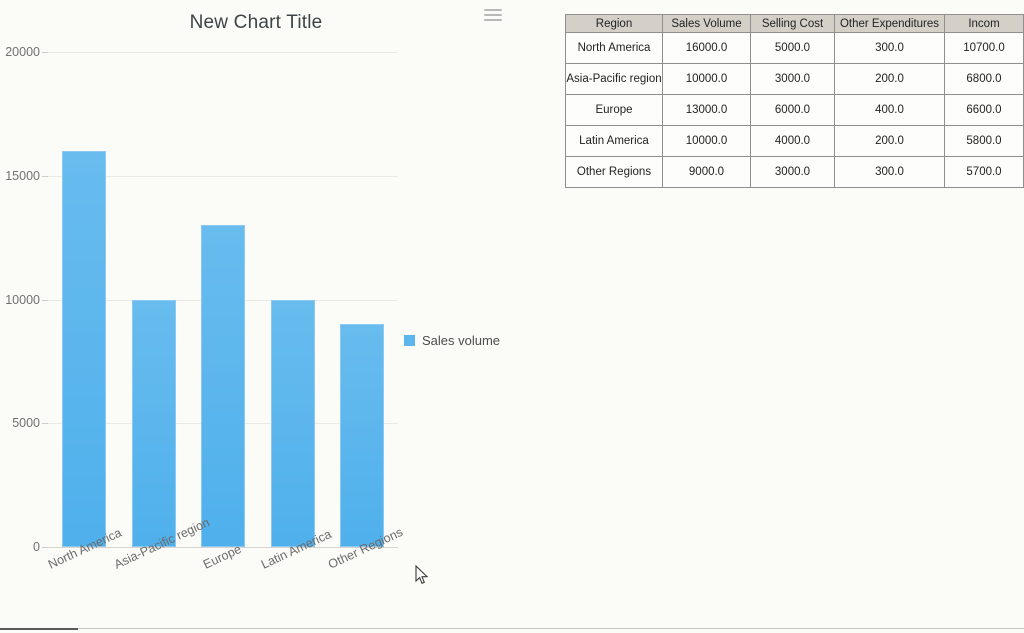  I want to click on y-axis-tick-label: 0, so click(36, 547).